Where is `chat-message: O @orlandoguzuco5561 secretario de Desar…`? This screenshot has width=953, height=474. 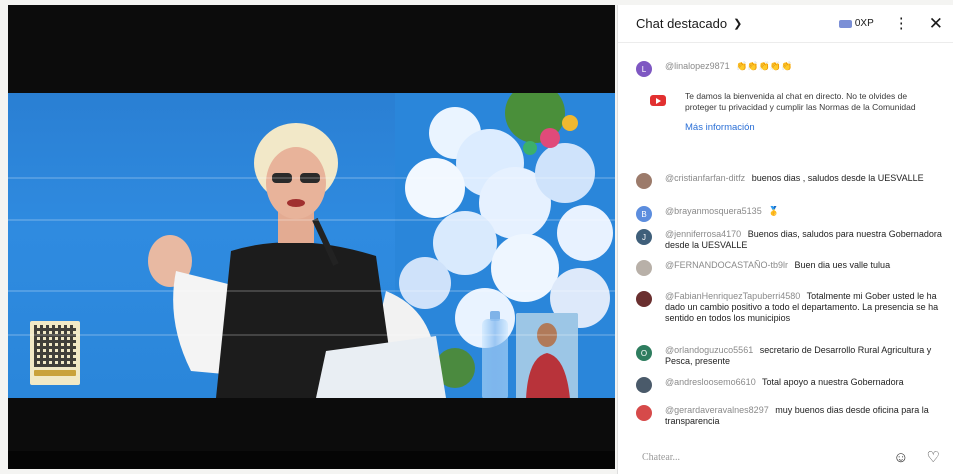 chat-message: O @orlandoguzuco5561 secretario de Desar… is located at coordinates (791, 356).